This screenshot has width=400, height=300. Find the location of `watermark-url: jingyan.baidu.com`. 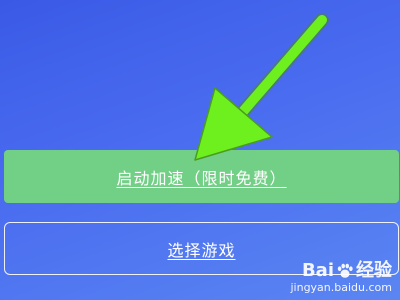

watermark-url: jingyan.baidu.com is located at coordinates (341, 287).